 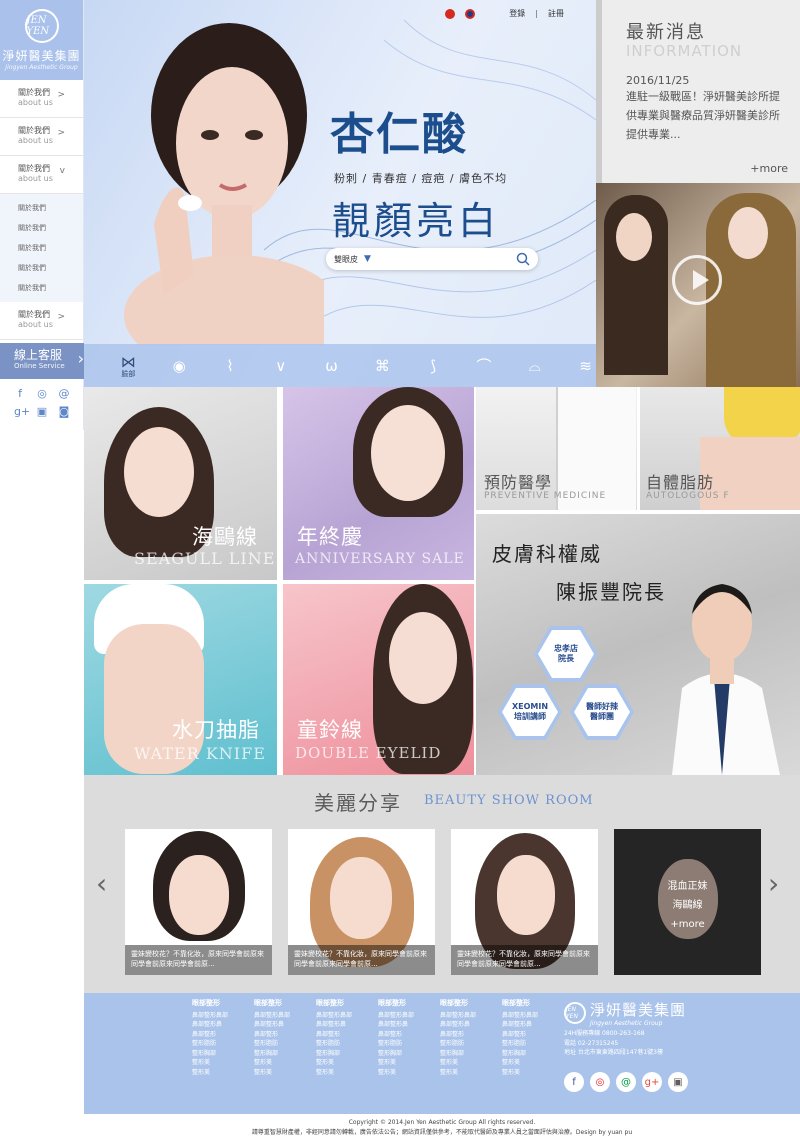 I want to click on tile-anniversary-sale: 年終慶 ANNIVERSARY SALE, so click(x=378, y=483).